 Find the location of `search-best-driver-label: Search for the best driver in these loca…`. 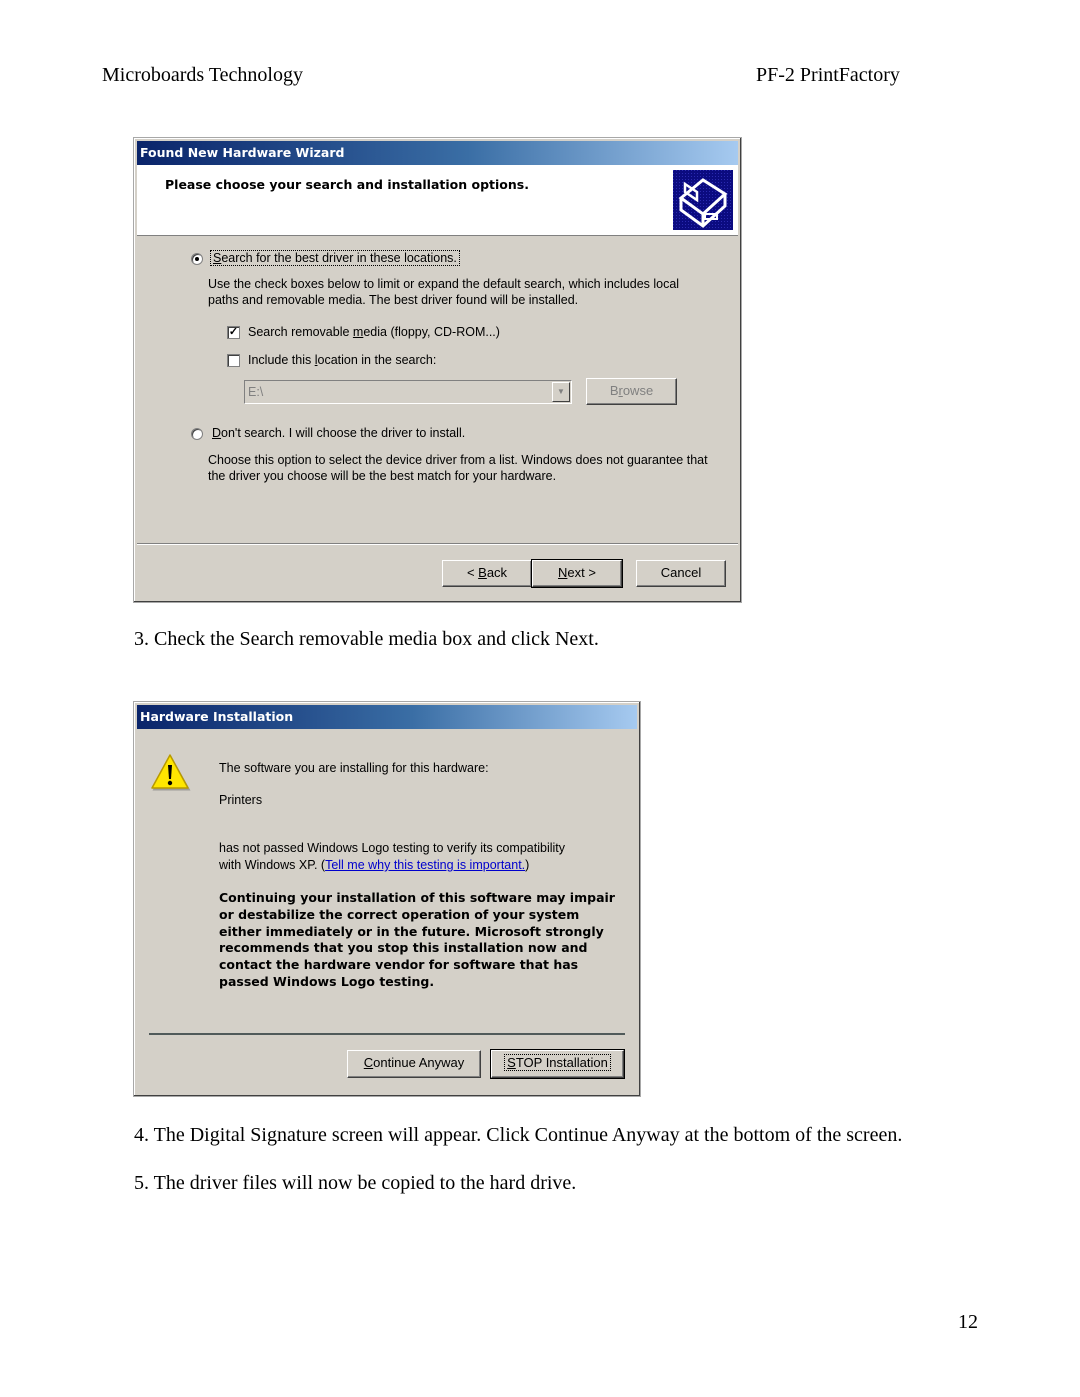

search-best-driver-label: Search for the best driver in these loca… is located at coordinates (335, 258).